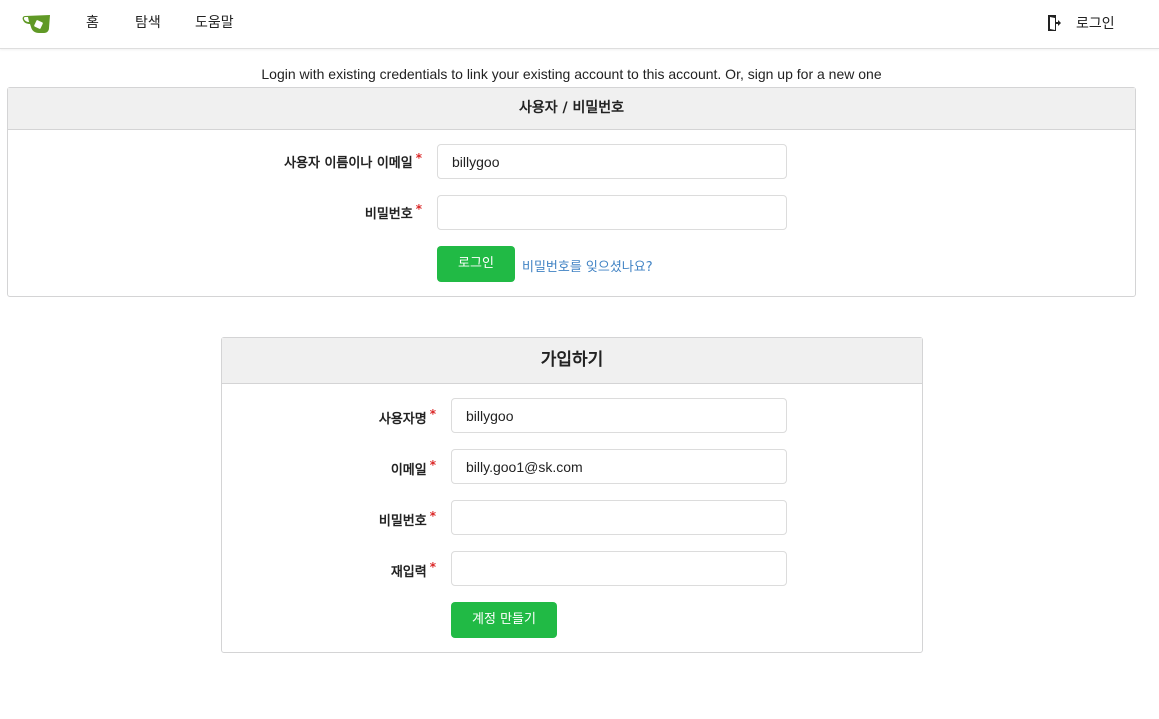  I want to click on signin-password-input, so click(612, 212).